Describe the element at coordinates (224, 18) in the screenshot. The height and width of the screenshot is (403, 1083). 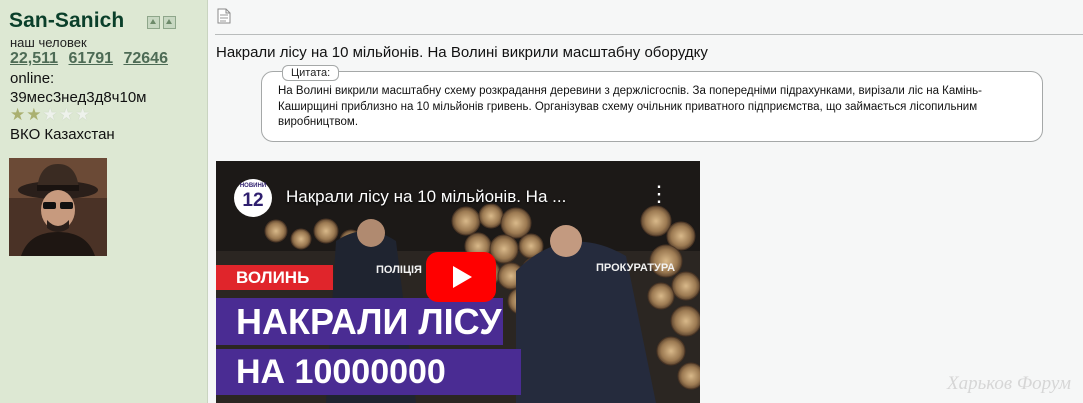
I see `post-document-icon` at that location.